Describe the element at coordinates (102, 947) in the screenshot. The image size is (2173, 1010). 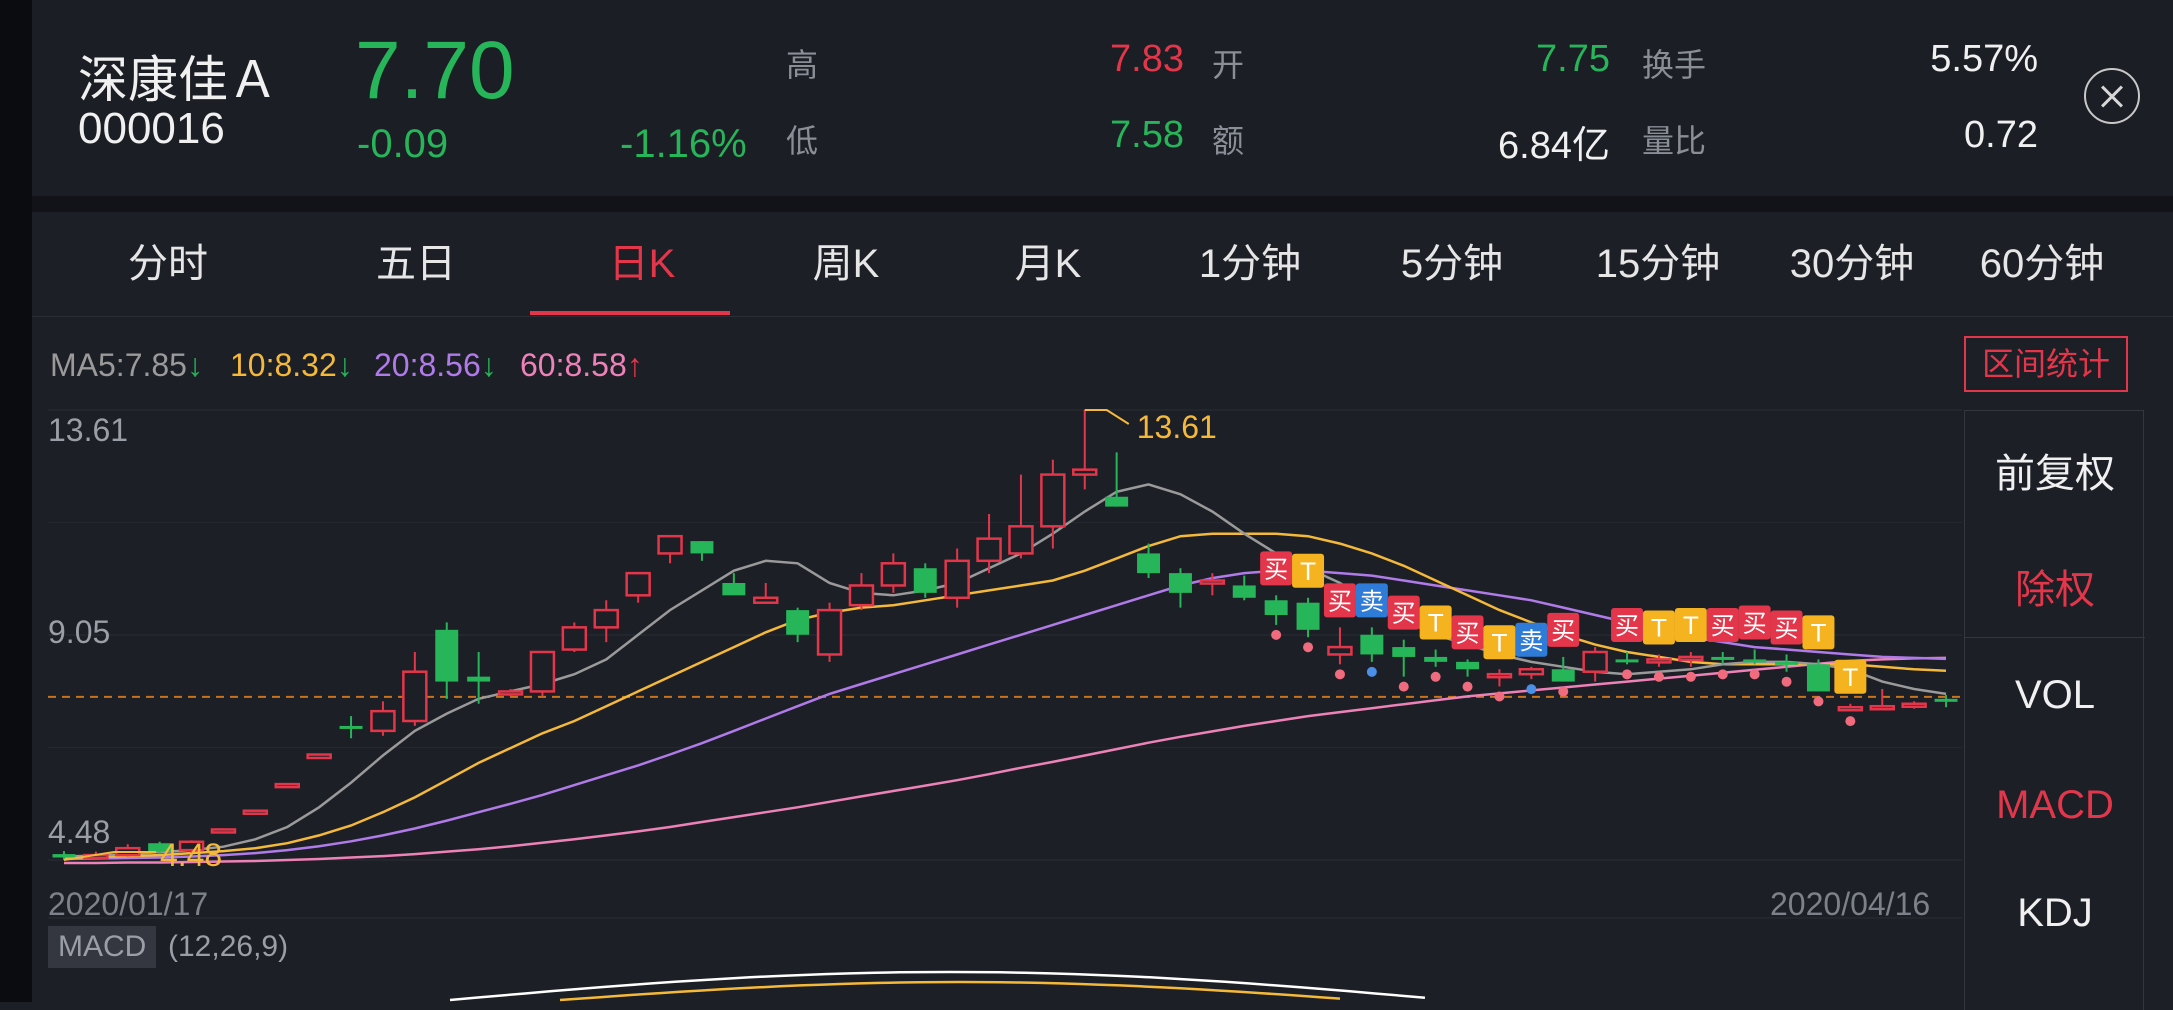
I see `macd-indicator-tag: MACD` at that location.